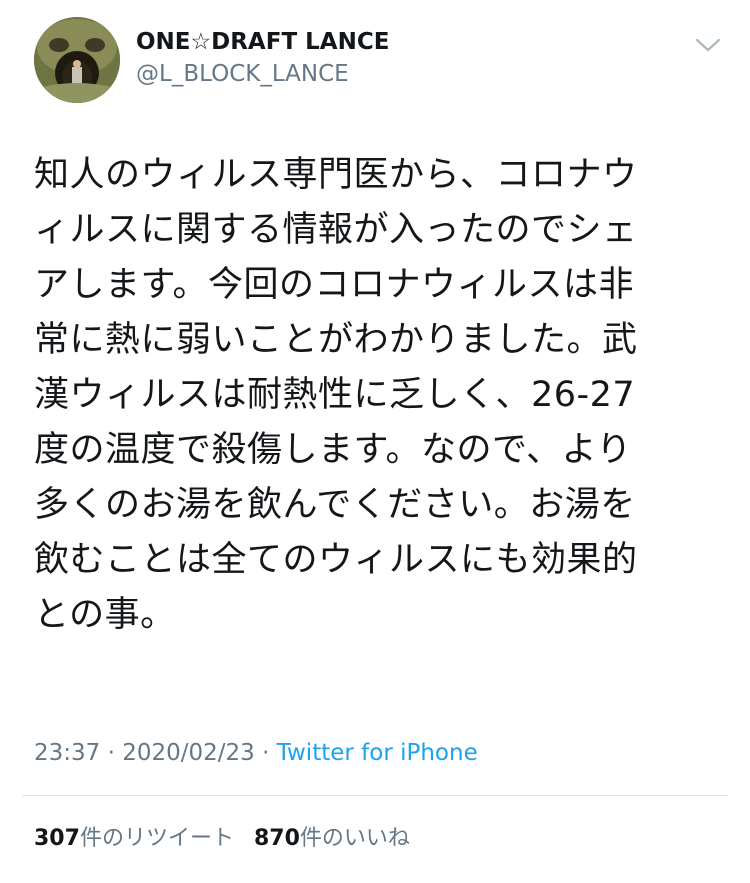 Image resolution: width=750 pixels, height=883 pixels. I want to click on tweet-text-line: 度の温度で殺傷します。なので、より, so click(333, 450).